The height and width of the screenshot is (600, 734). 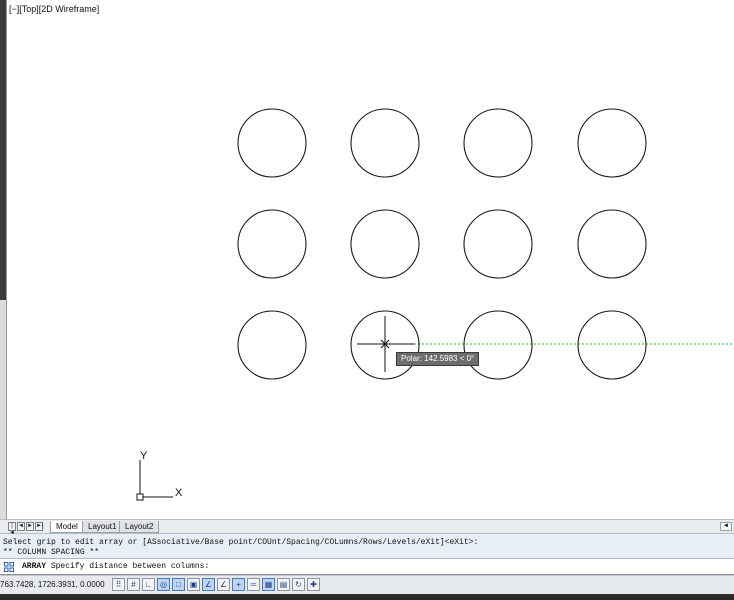 What do you see at coordinates (34, 566) in the screenshot?
I see `command-name: ARRAY` at bounding box center [34, 566].